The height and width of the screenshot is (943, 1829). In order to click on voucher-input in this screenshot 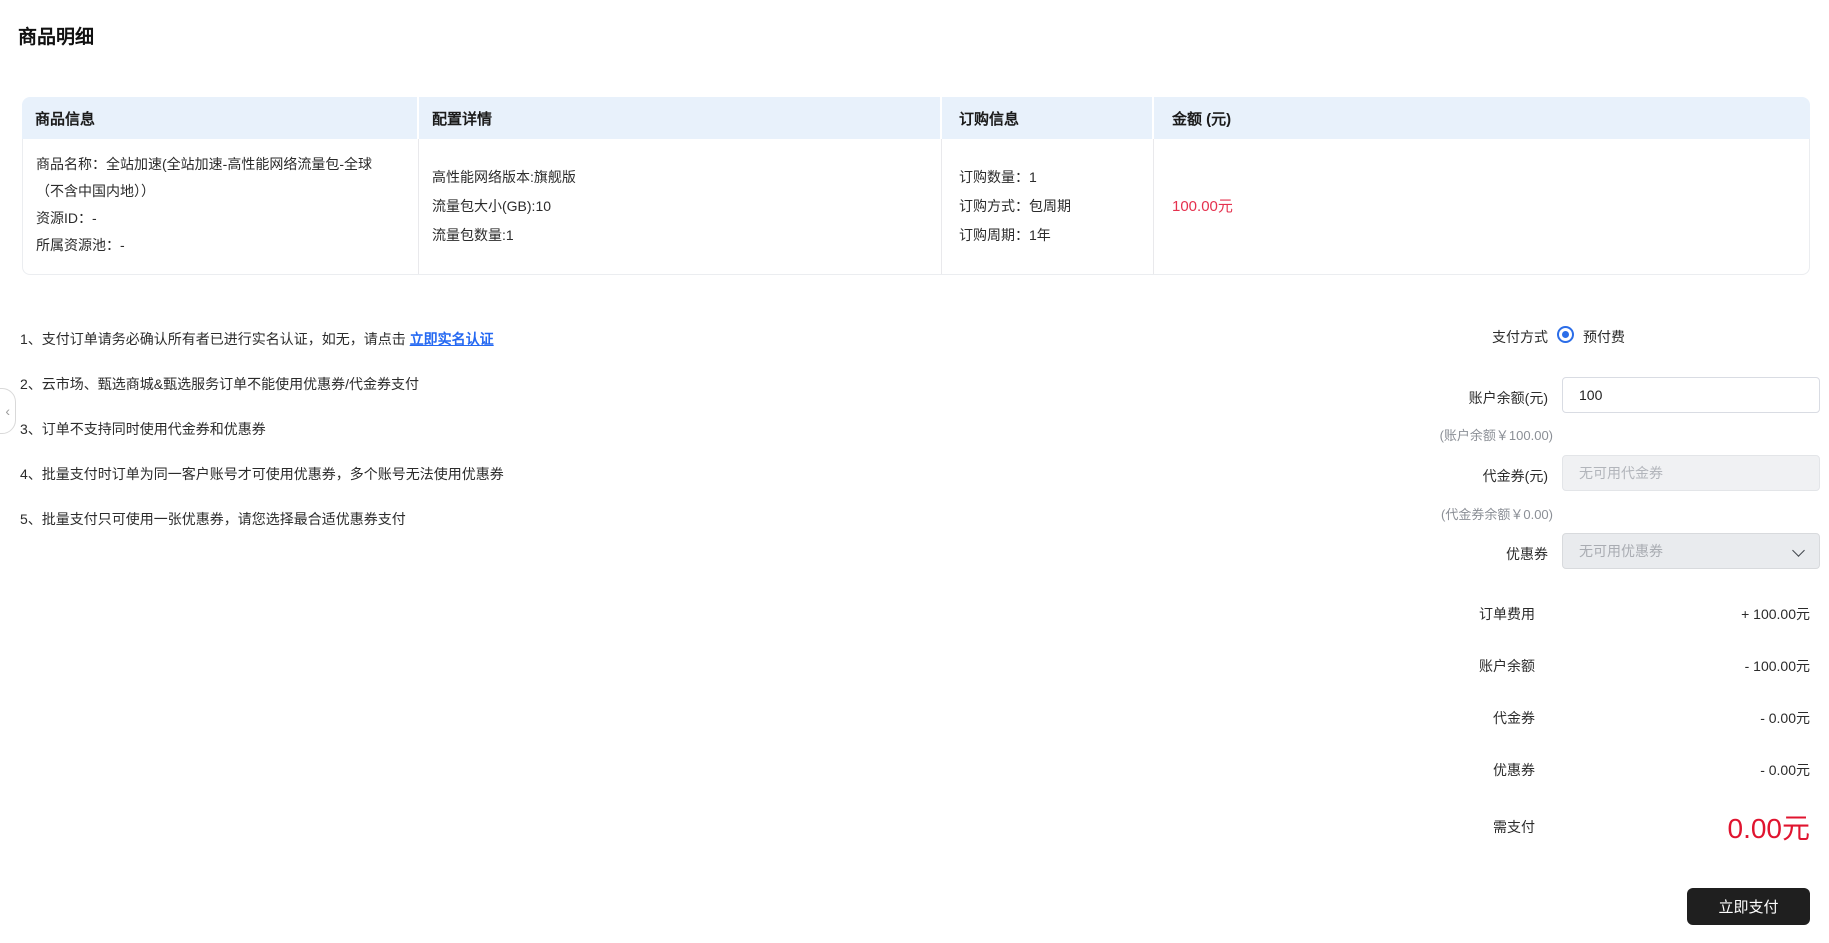, I will do `click(1691, 473)`.